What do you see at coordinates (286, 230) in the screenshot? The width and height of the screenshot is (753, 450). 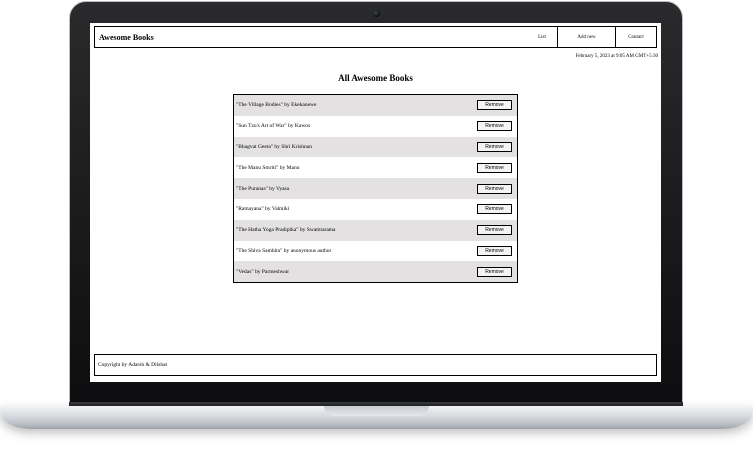 I see `book-title: "The Hatha Yoga Pradipika" by Swatmarama` at bounding box center [286, 230].